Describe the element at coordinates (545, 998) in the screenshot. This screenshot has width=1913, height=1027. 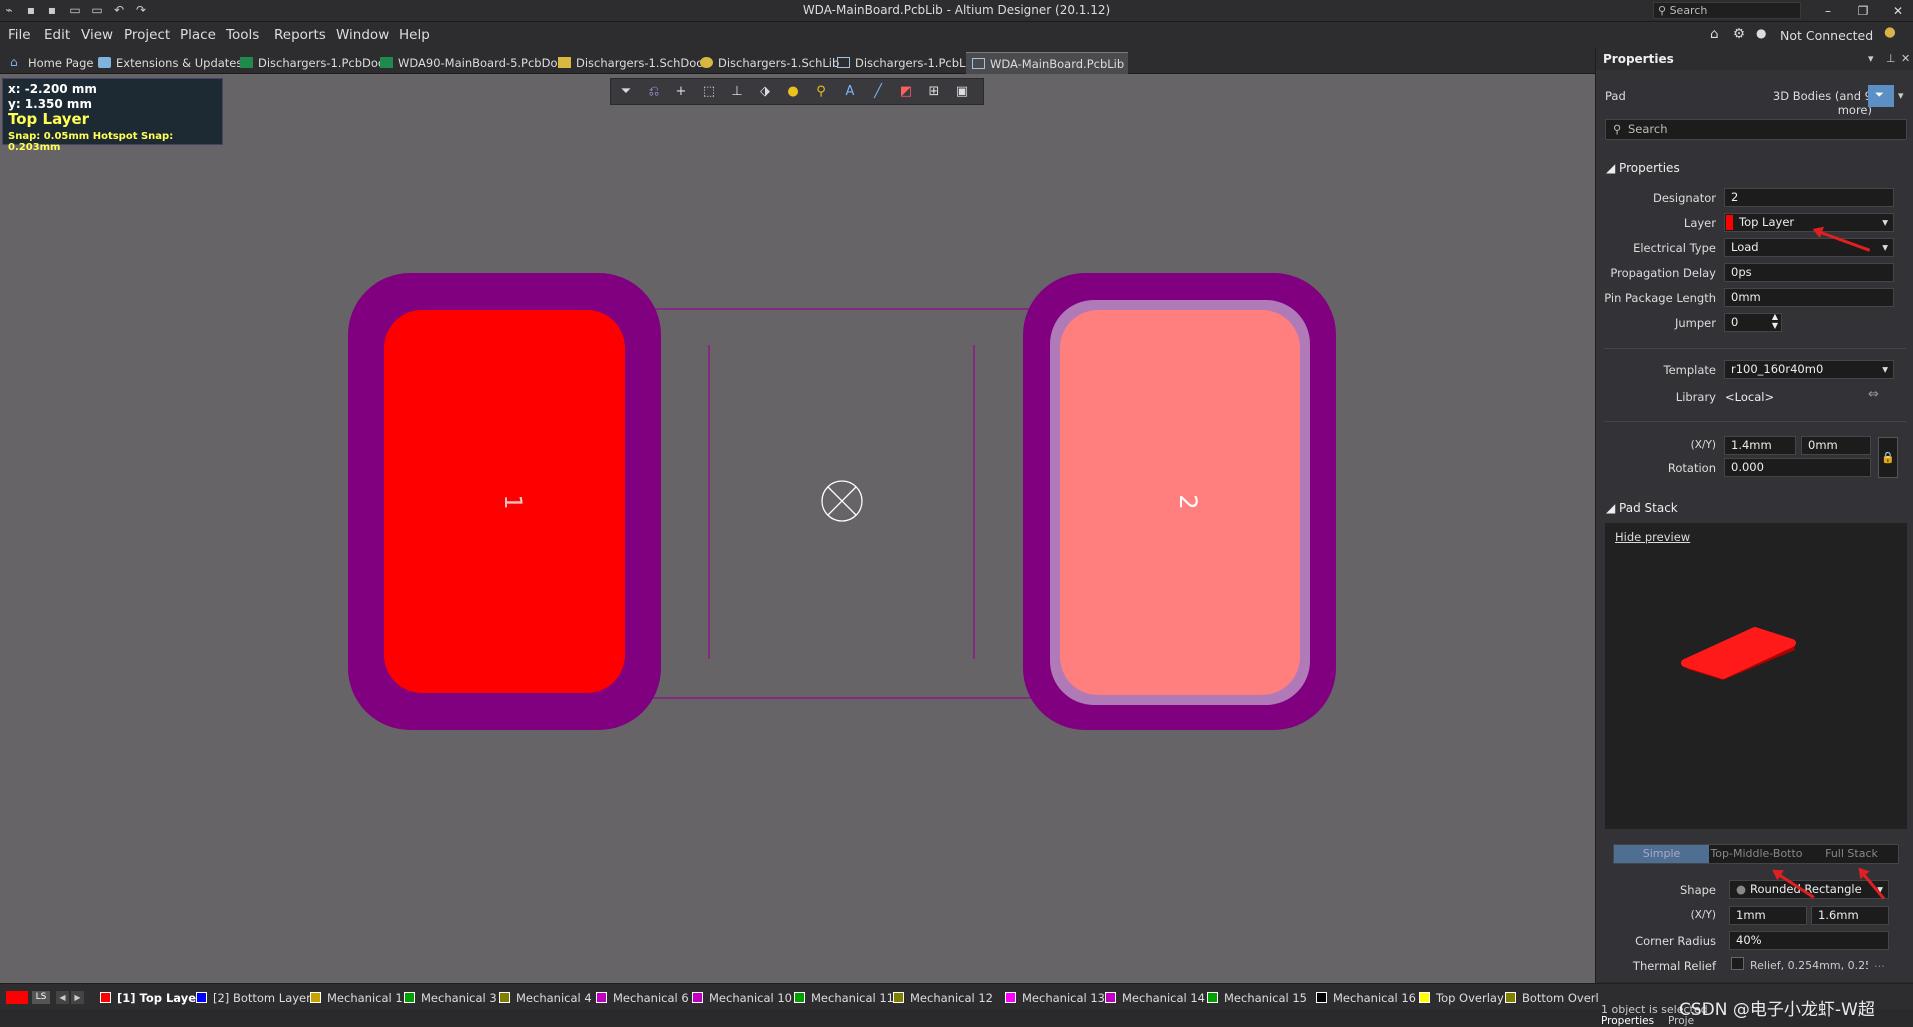
I see `layer-tab: Mechanical 4` at that location.